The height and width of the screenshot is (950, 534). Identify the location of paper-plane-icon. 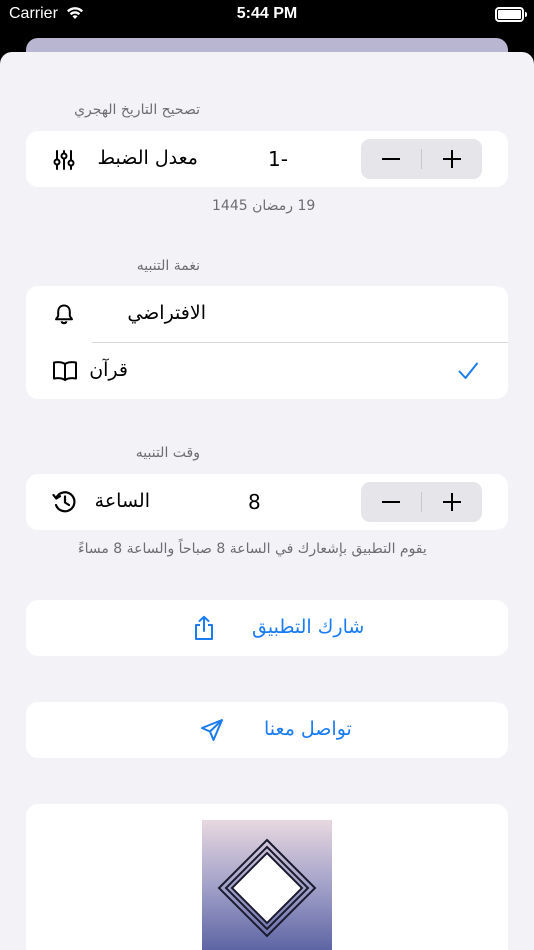
(212, 730).